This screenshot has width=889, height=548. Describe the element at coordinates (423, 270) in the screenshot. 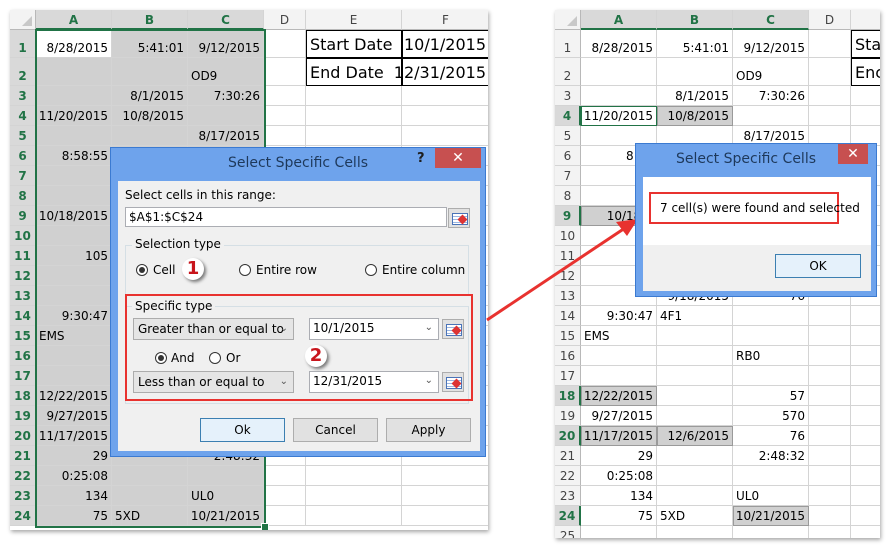

I see `radio-entire-column-label: Entire column` at that location.